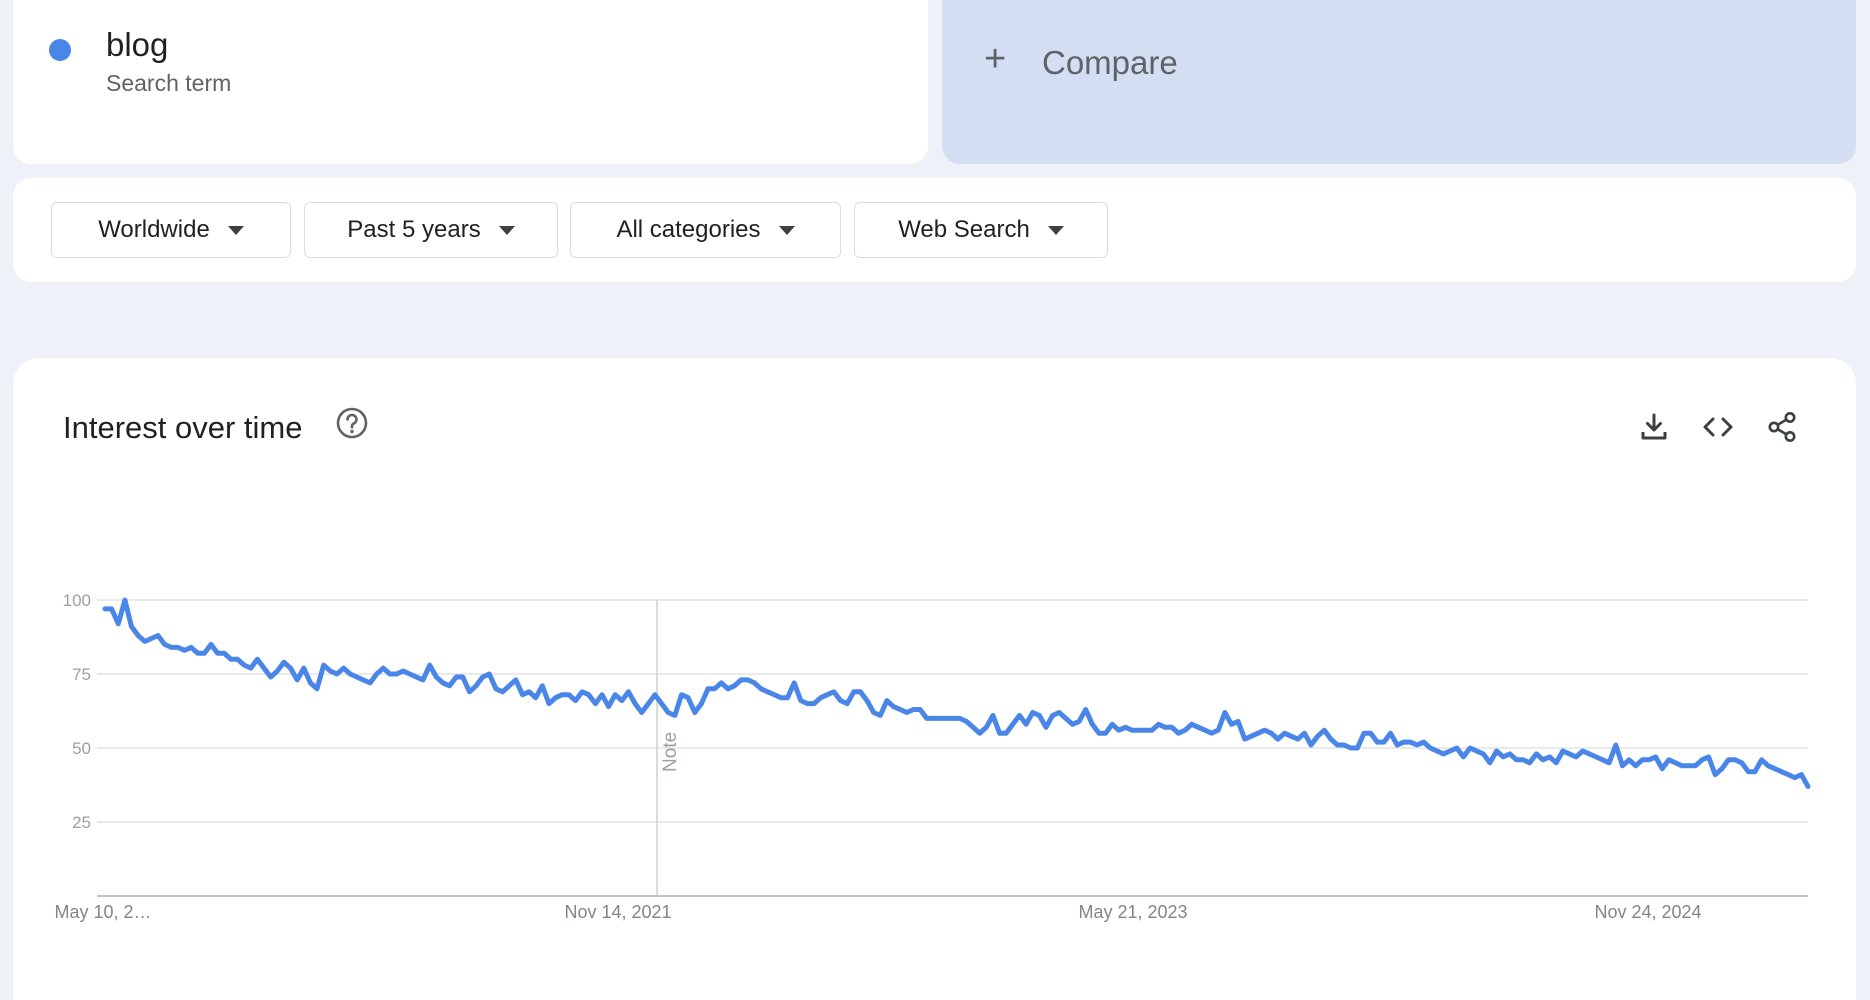 The width and height of the screenshot is (1870, 1000). I want to click on search-term-card: blog Search term, so click(470, 82).